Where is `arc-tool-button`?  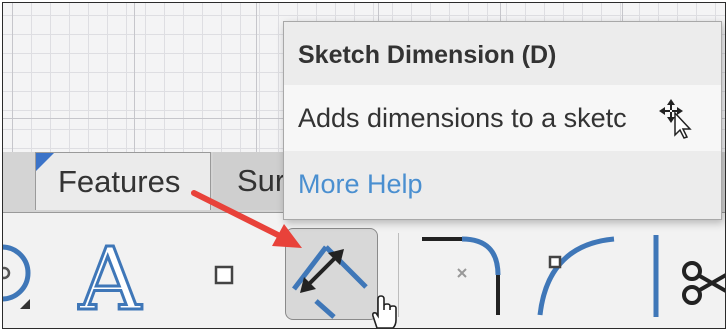 arc-tool-button is located at coordinates (575, 276).